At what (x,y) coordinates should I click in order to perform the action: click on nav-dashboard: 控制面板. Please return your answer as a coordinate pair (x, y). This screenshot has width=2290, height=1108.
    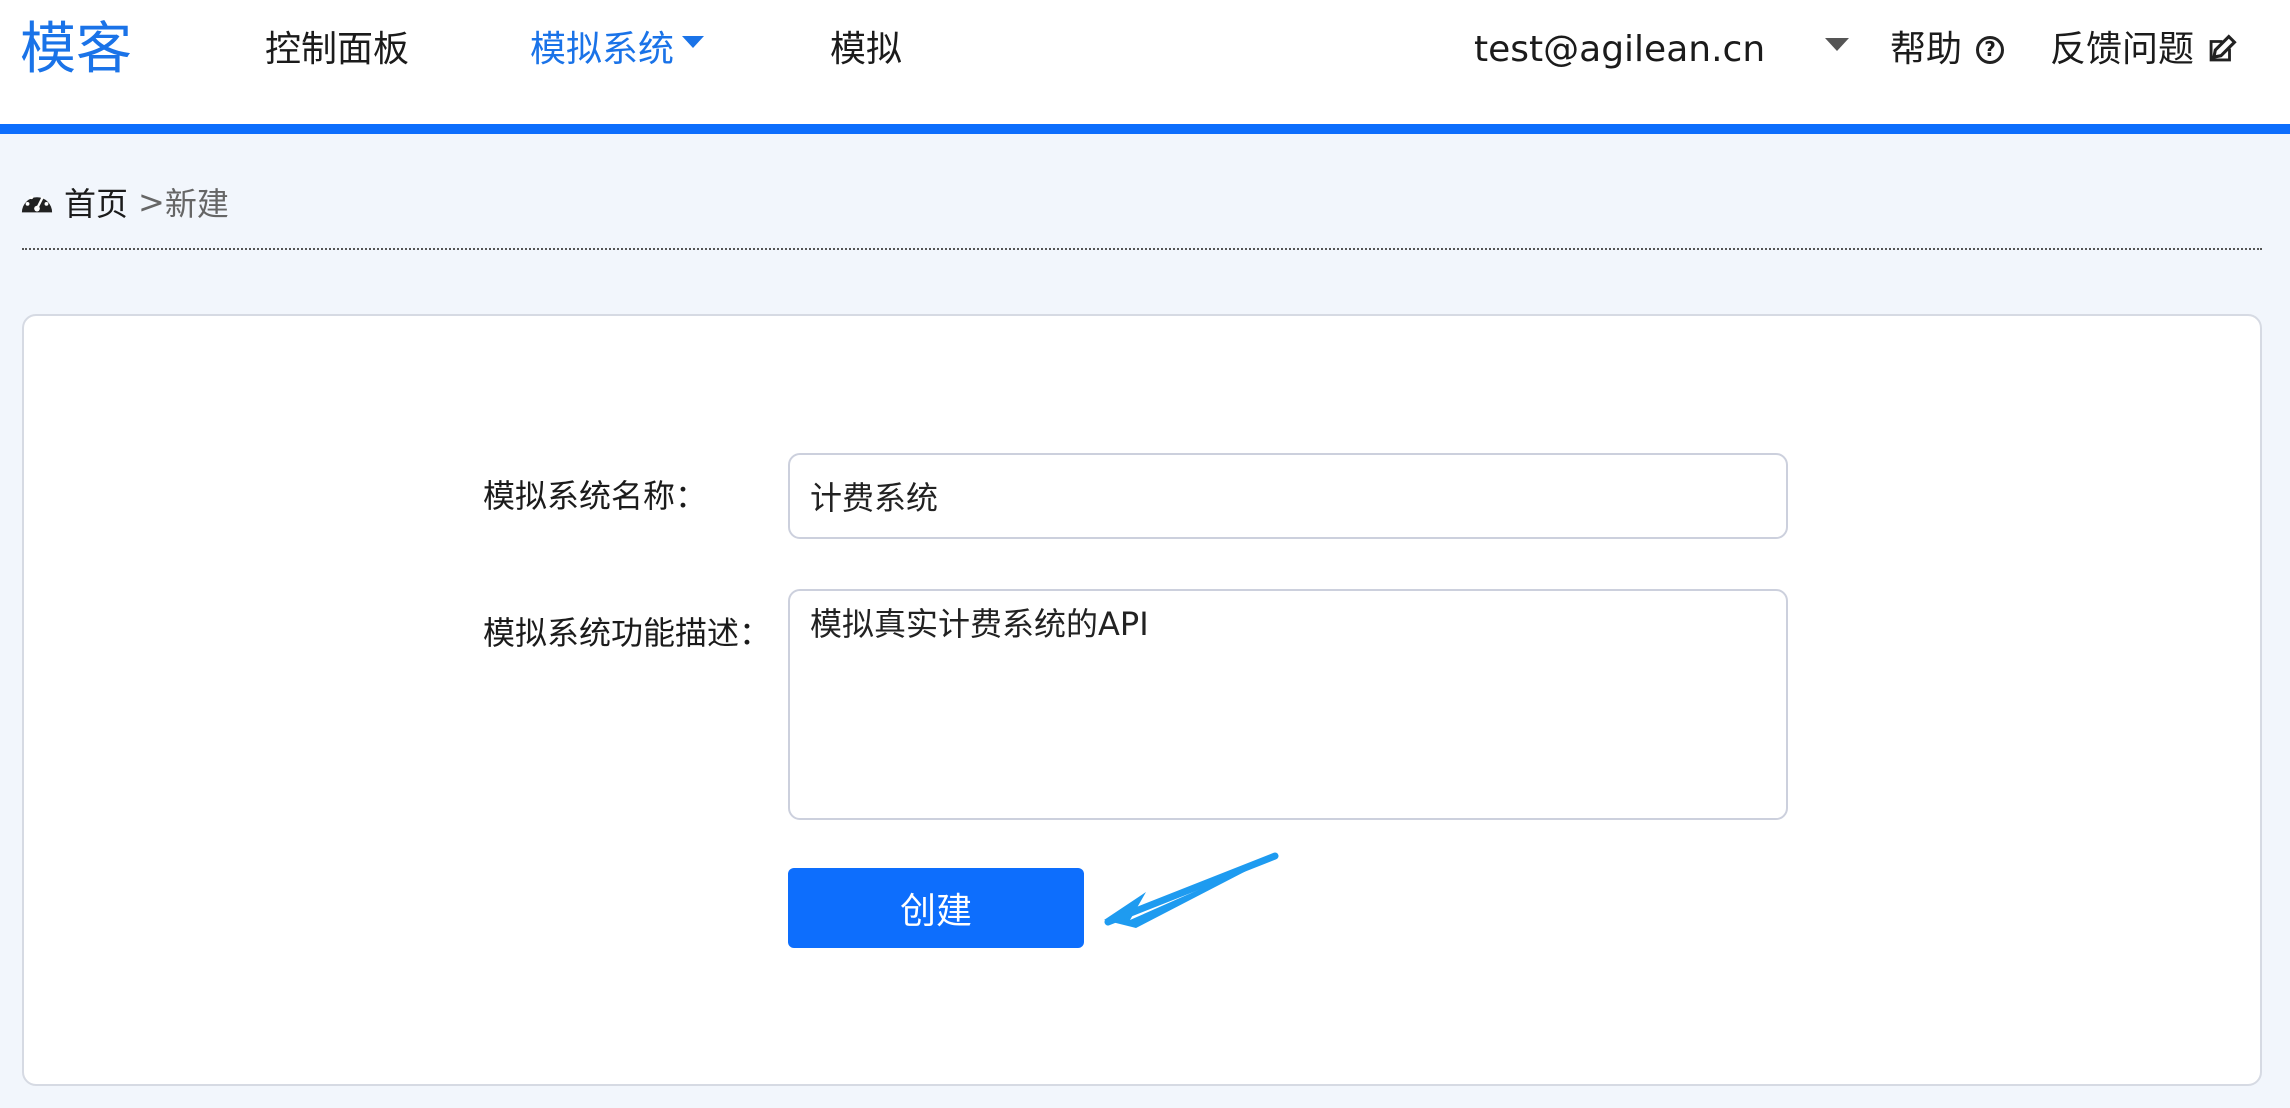
    Looking at the image, I should click on (337, 50).